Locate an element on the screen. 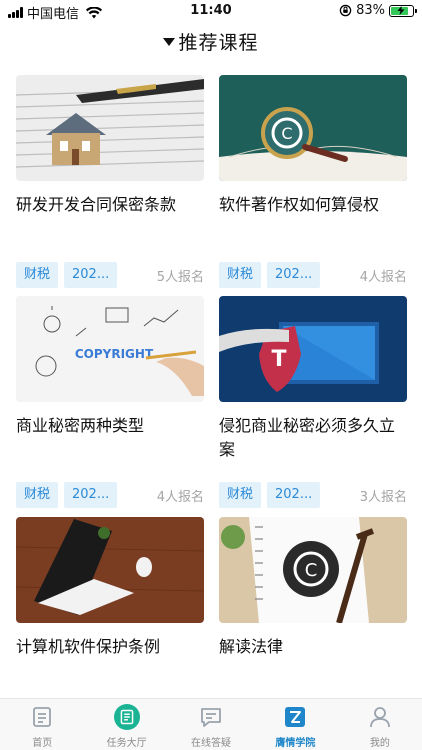 This screenshot has height=750, width=422. course-title: 计算机软件保护条例 is located at coordinates (88, 646).